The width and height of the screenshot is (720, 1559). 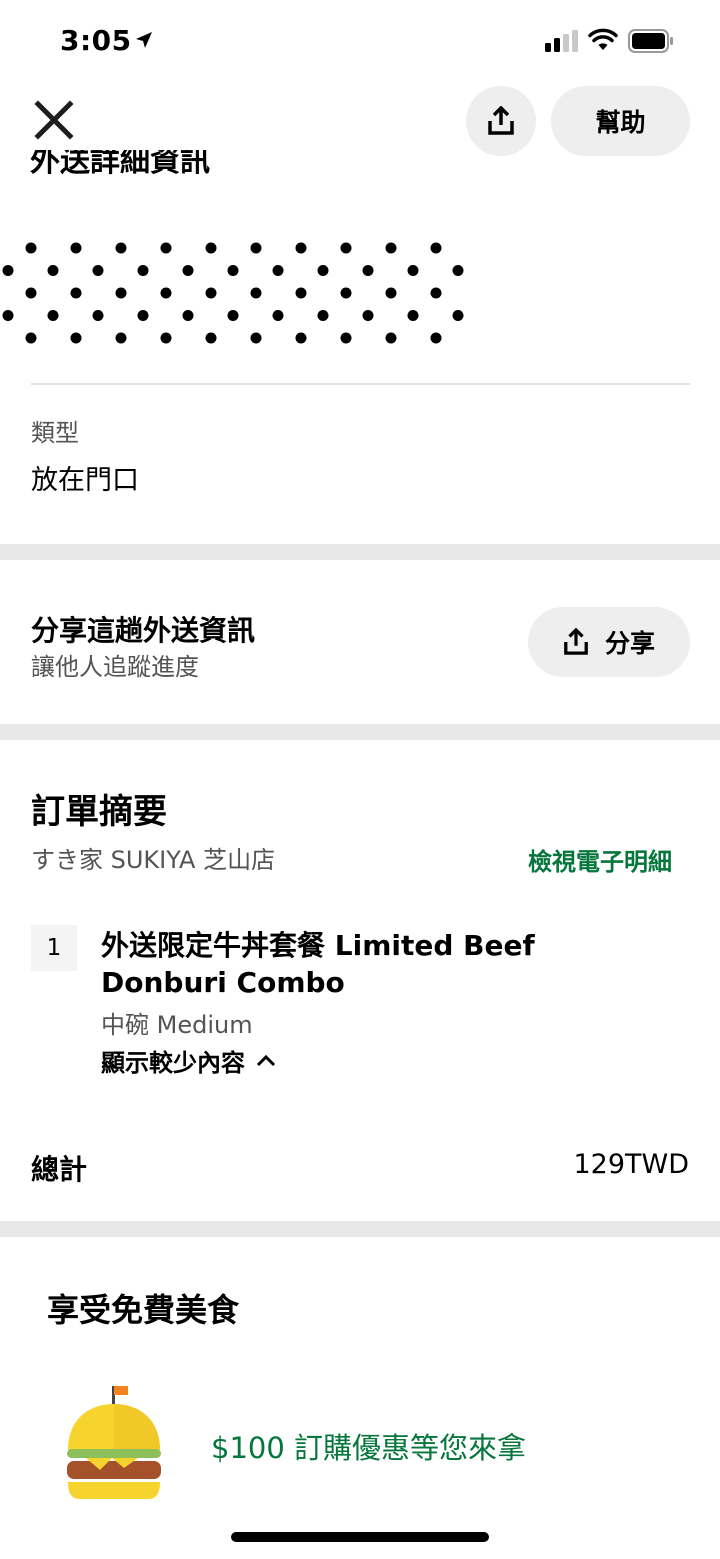 What do you see at coordinates (54, 948) in the screenshot?
I see `item-quantity: 1` at bounding box center [54, 948].